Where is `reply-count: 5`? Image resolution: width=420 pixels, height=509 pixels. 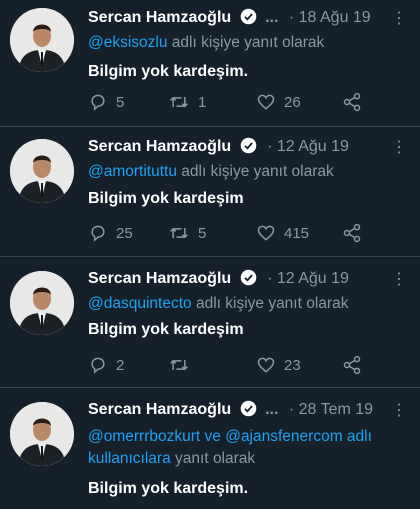 reply-count: 5 is located at coordinates (120, 102).